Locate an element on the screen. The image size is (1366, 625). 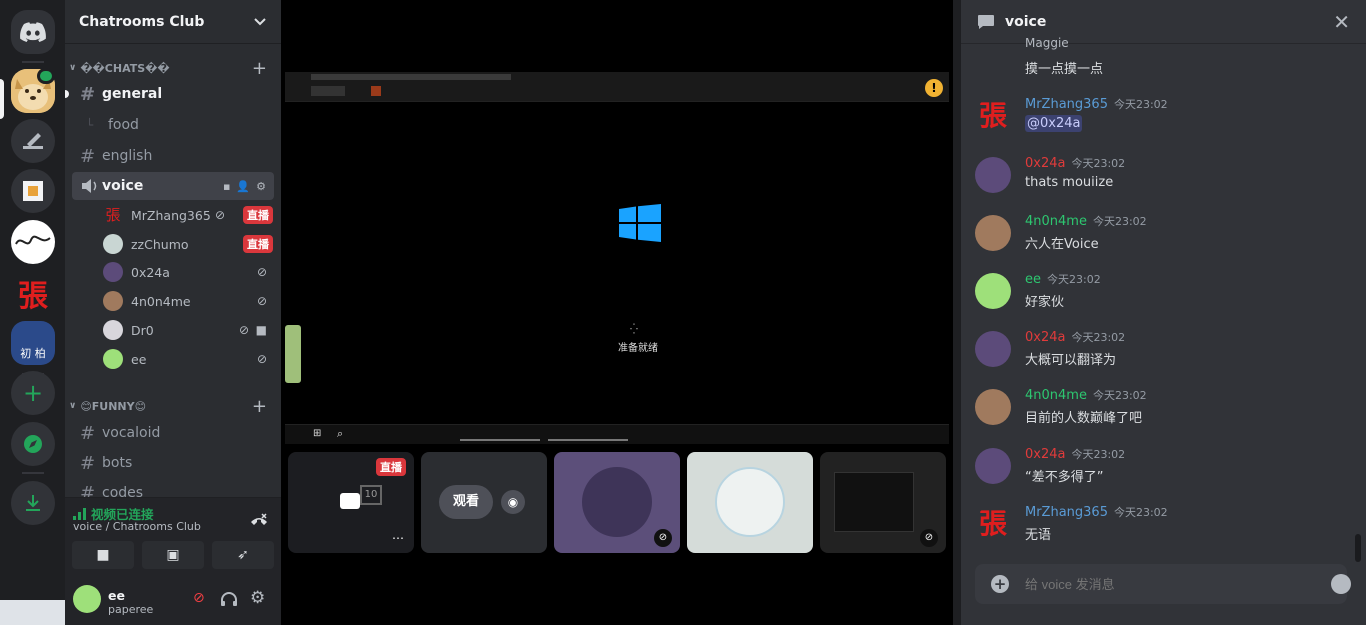
server-name: Chatrooms Club is located at coordinates (142, 21).